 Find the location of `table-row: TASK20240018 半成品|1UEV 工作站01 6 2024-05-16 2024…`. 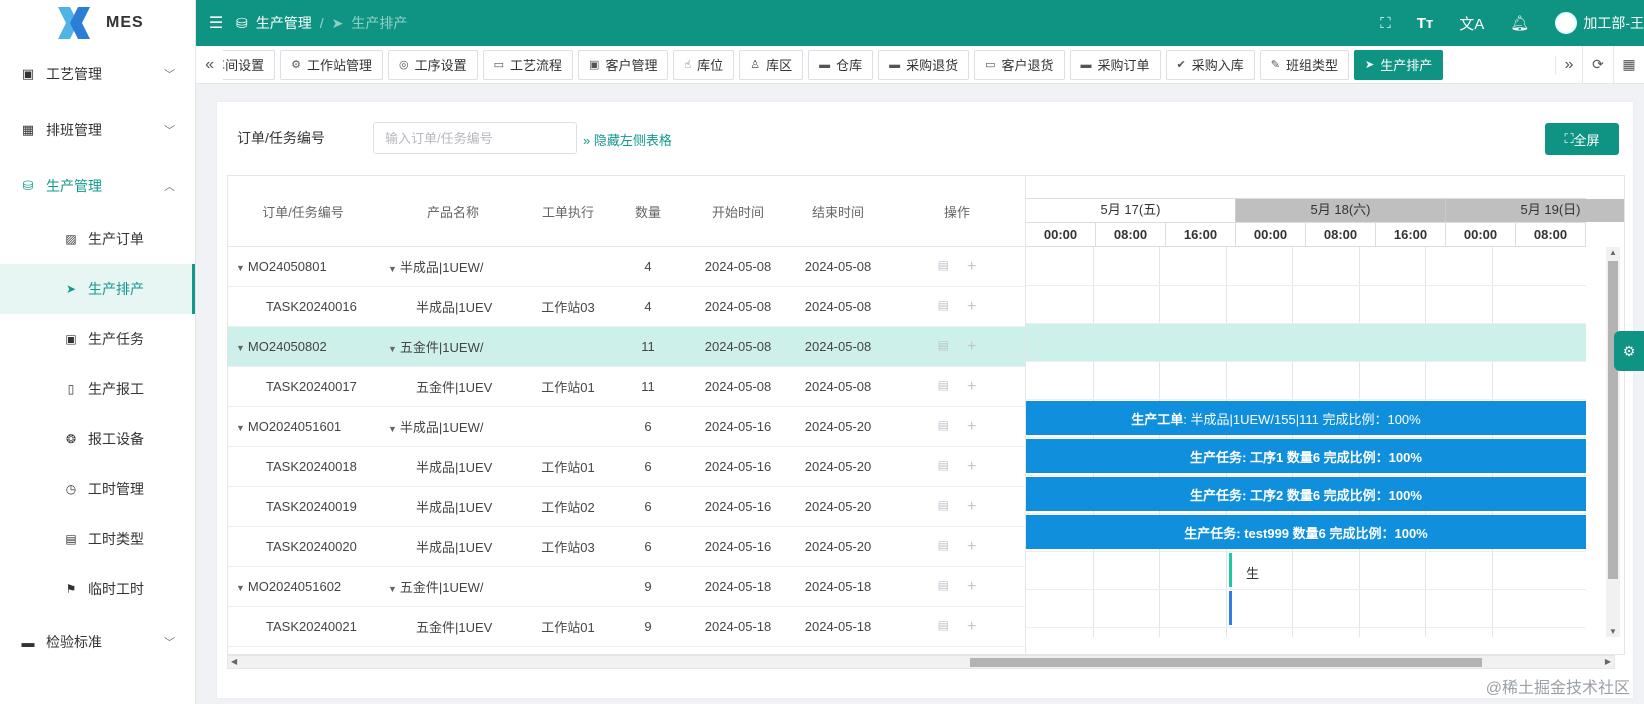

table-row: TASK20240018 半成品|1UEV 工作站01 6 2024-05-16 2024… is located at coordinates (626, 467).